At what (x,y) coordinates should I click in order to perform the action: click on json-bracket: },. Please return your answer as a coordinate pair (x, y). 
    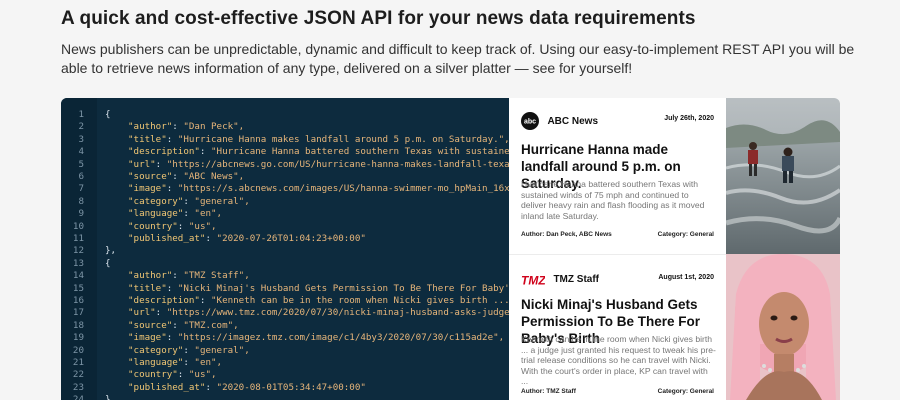
    Looking at the image, I should click on (111, 397).